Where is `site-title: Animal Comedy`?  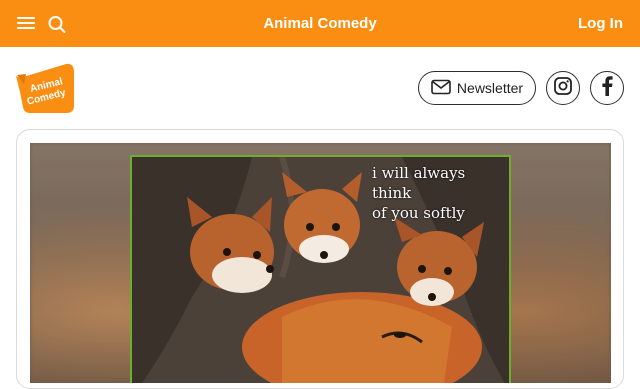 site-title: Animal Comedy is located at coordinates (320, 23).